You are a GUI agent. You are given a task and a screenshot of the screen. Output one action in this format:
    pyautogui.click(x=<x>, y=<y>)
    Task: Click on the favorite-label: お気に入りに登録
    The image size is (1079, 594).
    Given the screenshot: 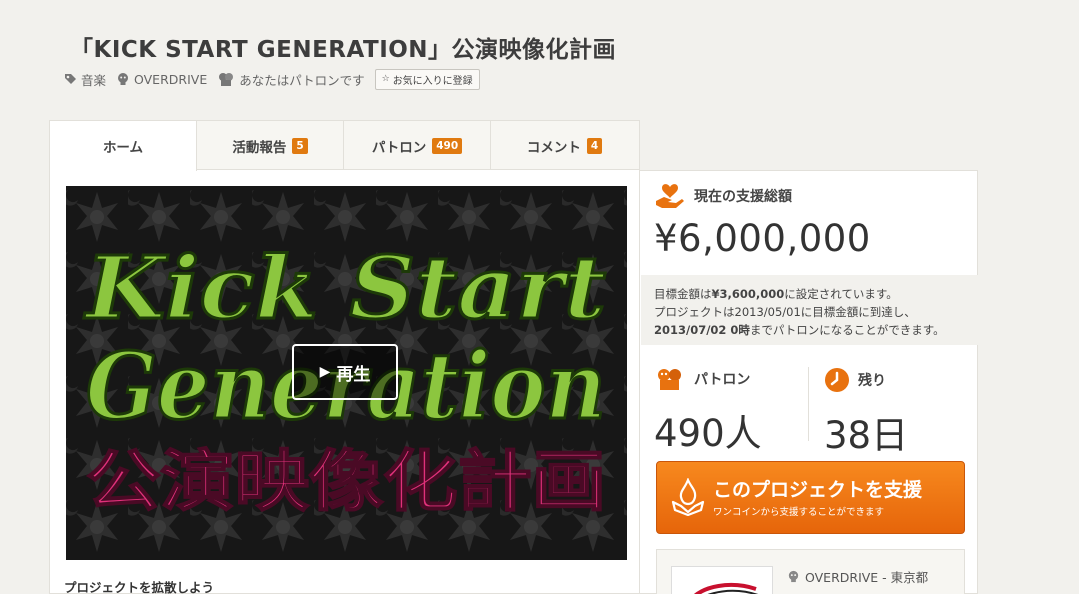 What is the action you would take?
    pyautogui.click(x=432, y=81)
    